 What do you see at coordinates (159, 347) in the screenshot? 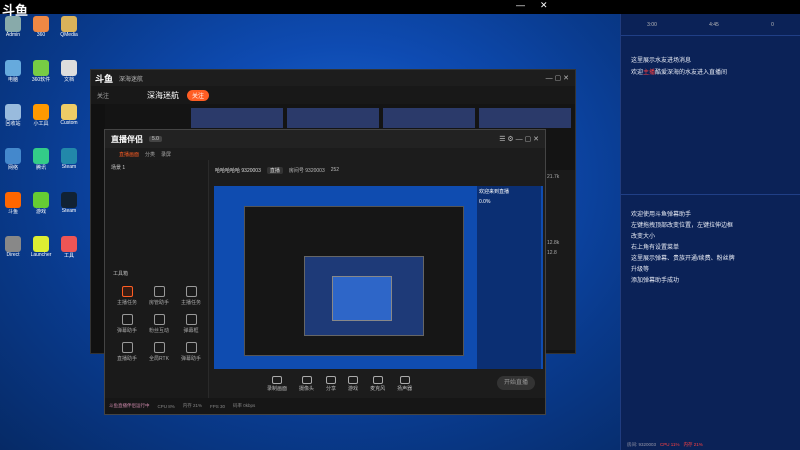
I see `tool-icon` at bounding box center [159, 347].